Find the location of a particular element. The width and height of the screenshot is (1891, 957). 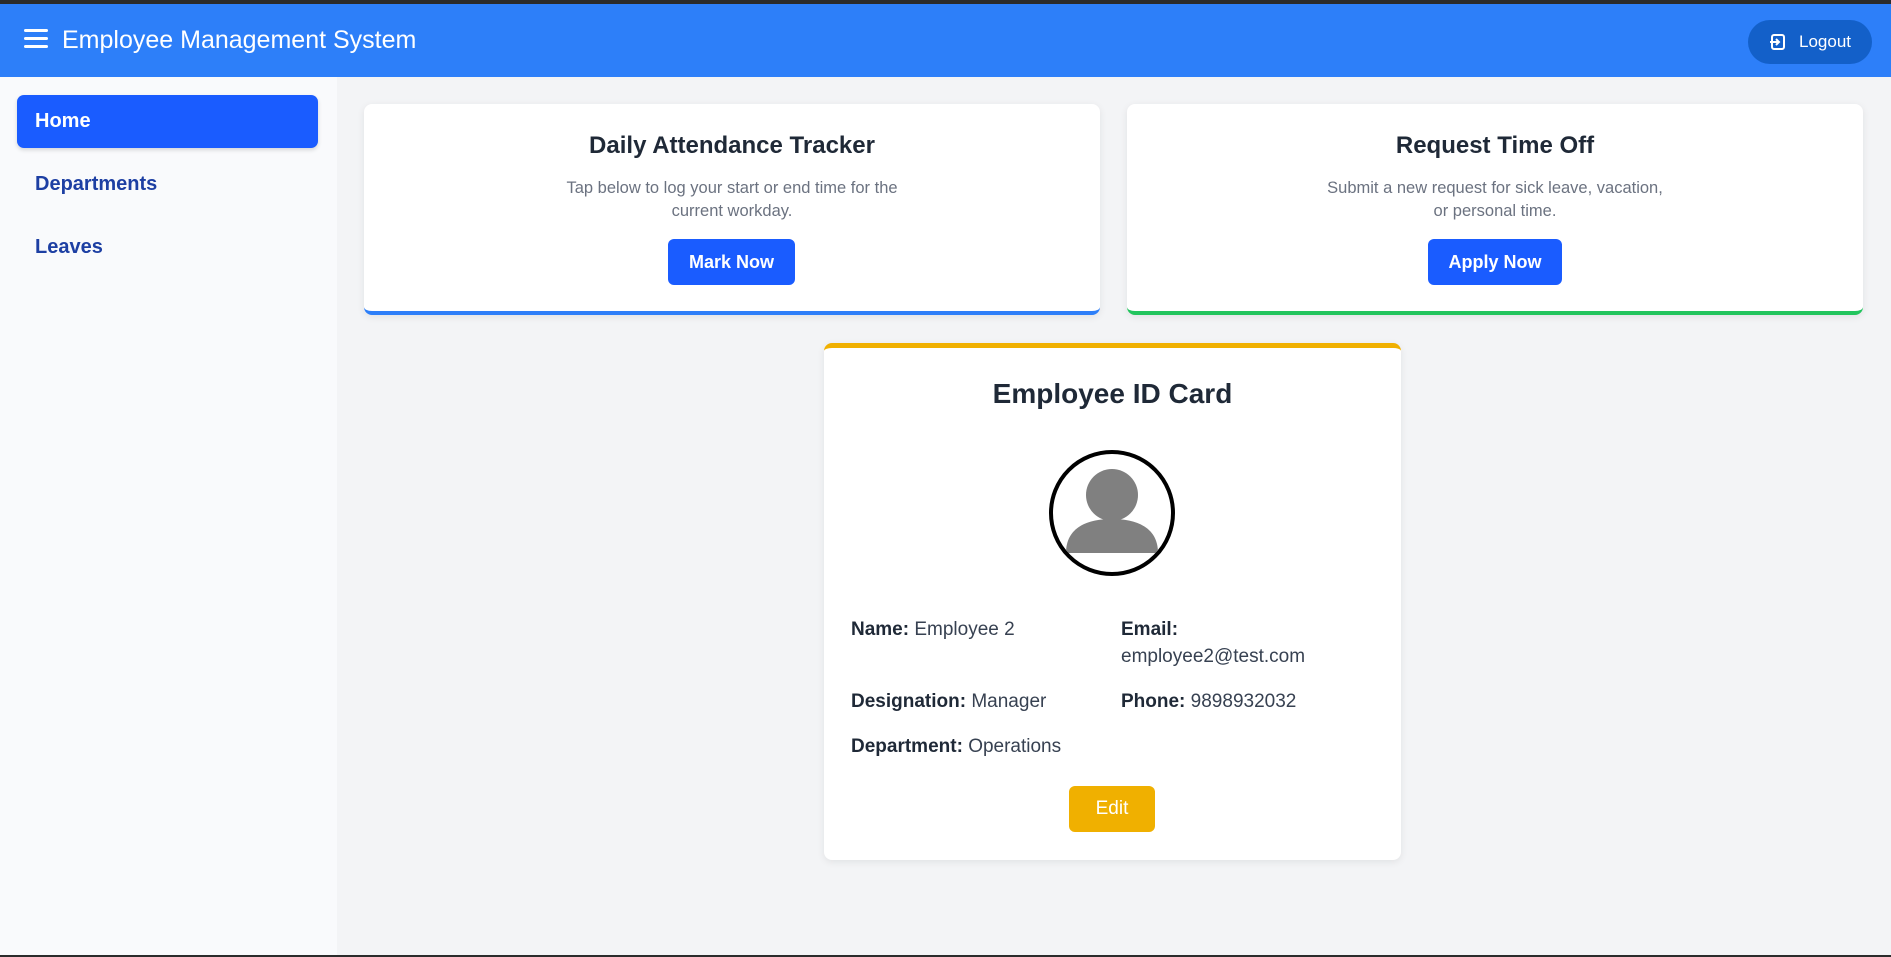

email-label: Email: is located at coordinates (1150, 629).